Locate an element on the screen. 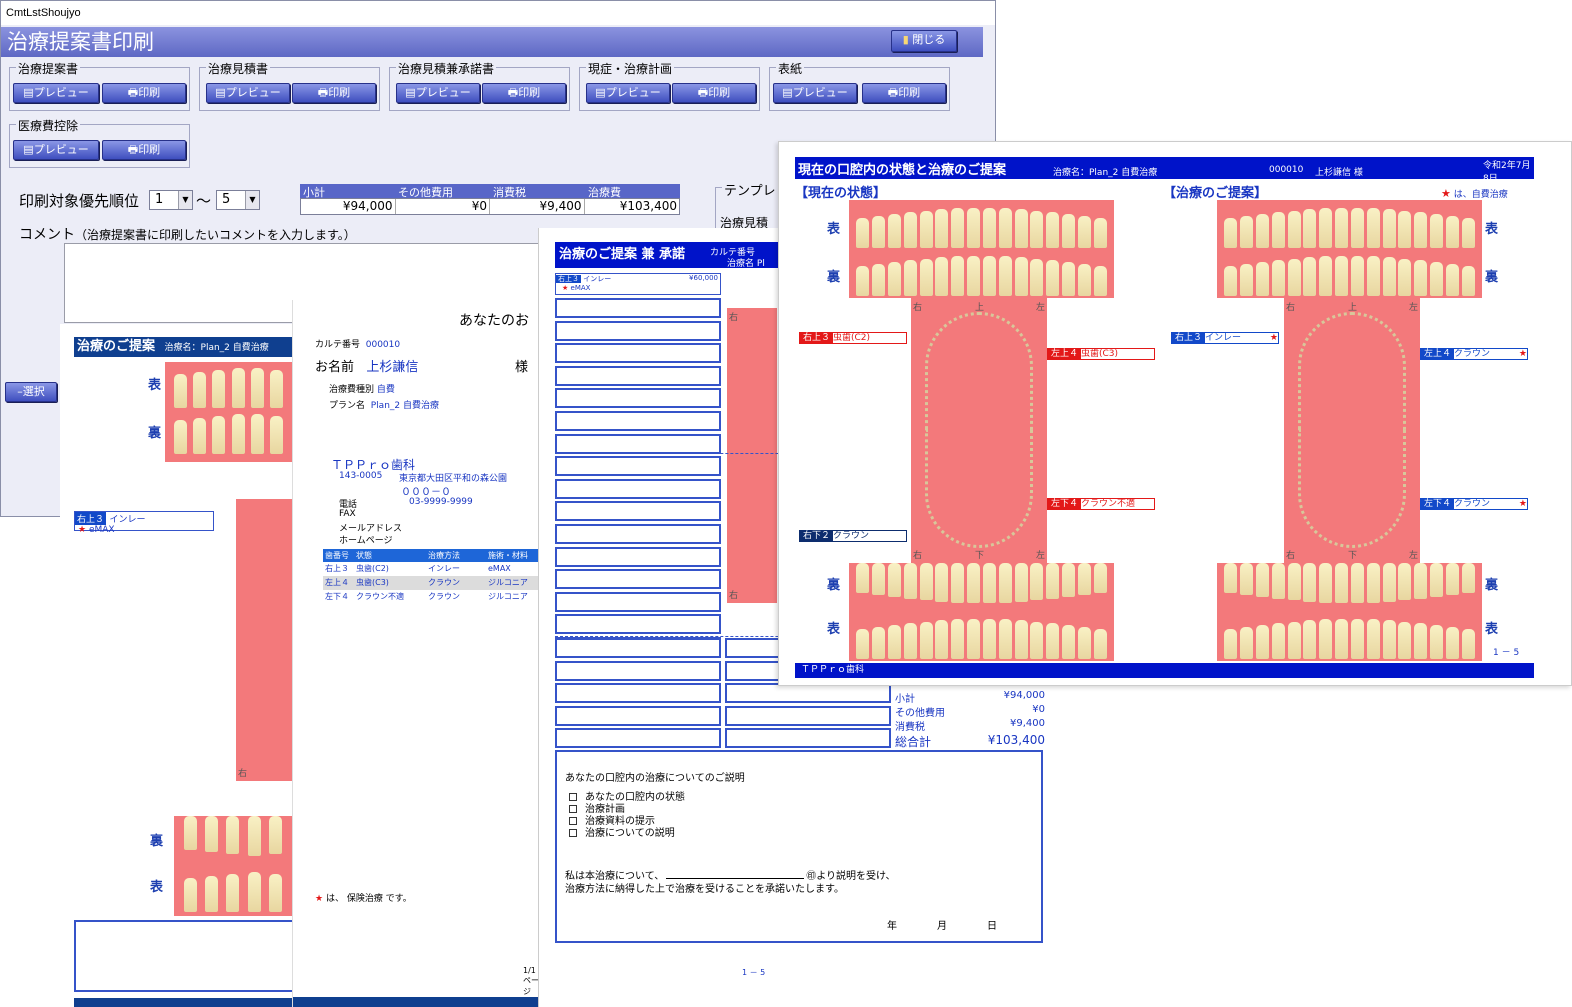 This screenshot has width=1572, height=1007. label-current-ll4: 左下４ クラウン不適 is located at coordinates (1101, 504).